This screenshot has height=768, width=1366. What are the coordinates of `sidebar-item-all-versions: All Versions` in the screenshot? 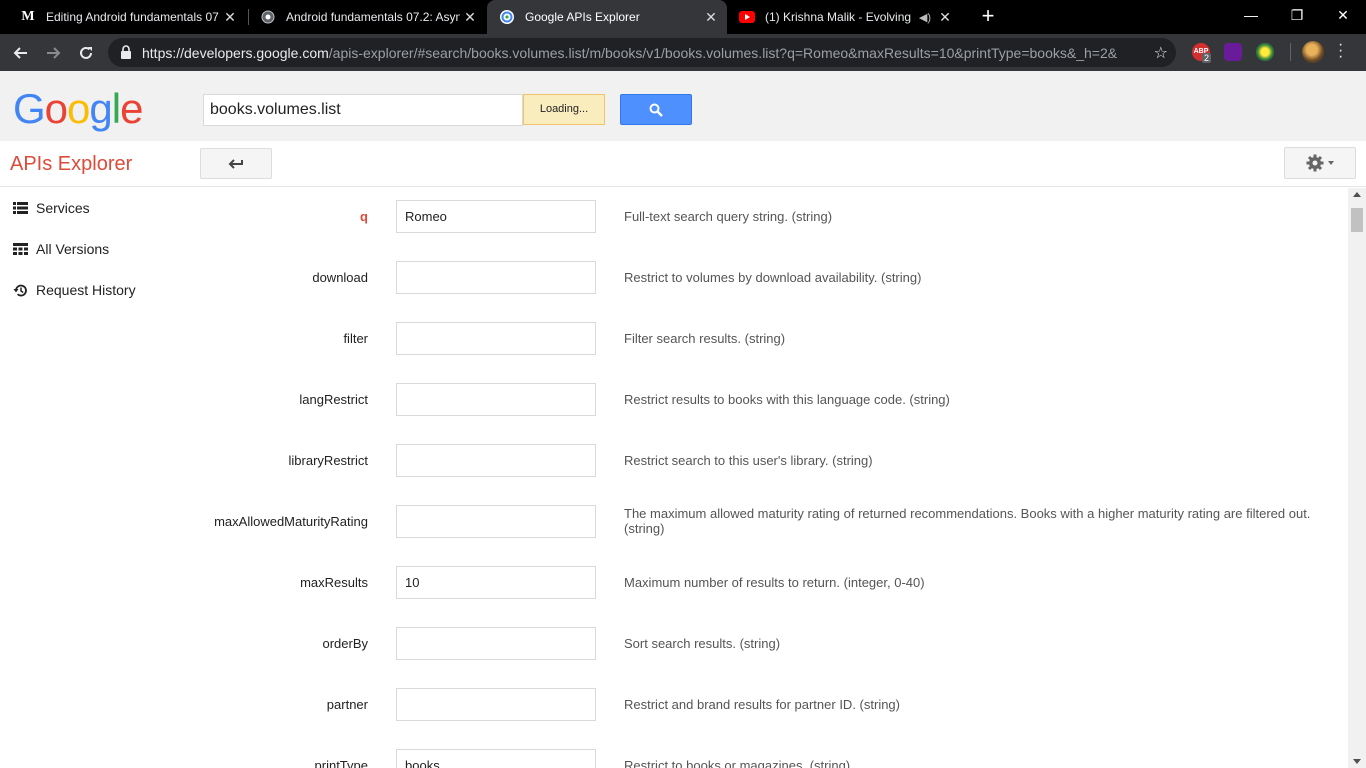 It's located at (60, 249).